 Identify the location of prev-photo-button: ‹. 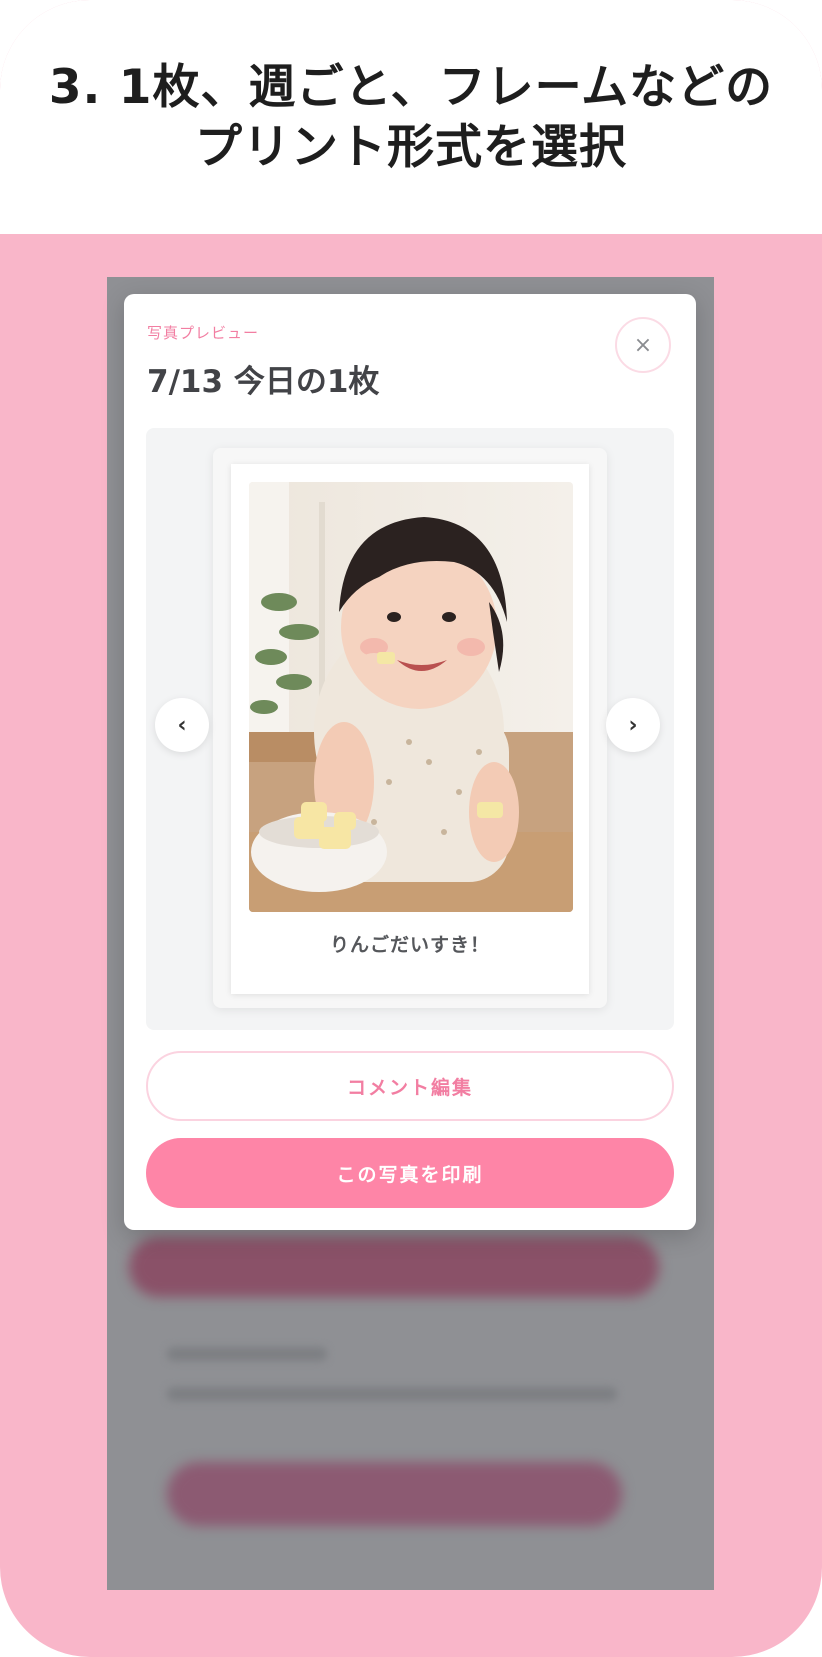
(182, 725).